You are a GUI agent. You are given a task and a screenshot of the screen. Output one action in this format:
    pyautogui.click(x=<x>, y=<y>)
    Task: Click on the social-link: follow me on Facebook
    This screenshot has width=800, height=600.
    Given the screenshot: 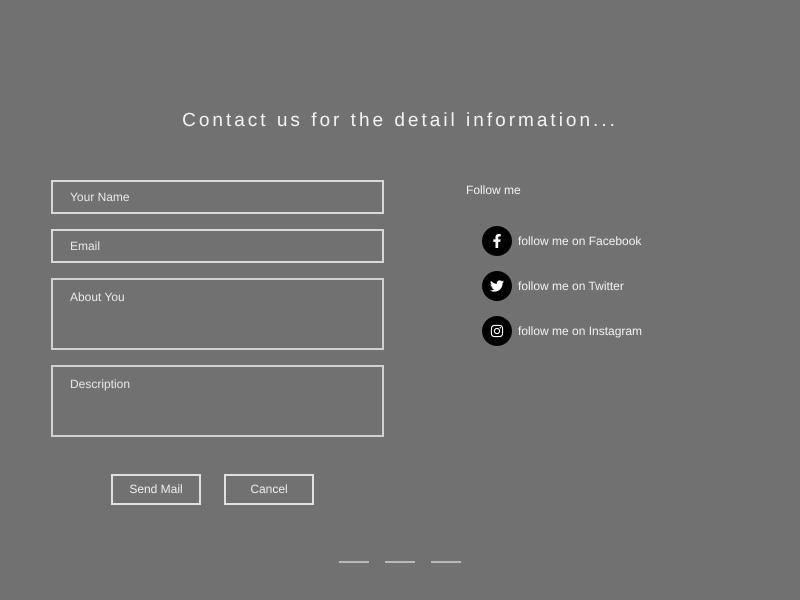 What is the action you would take?
    pyautogui.click(x=580, y=241)
    